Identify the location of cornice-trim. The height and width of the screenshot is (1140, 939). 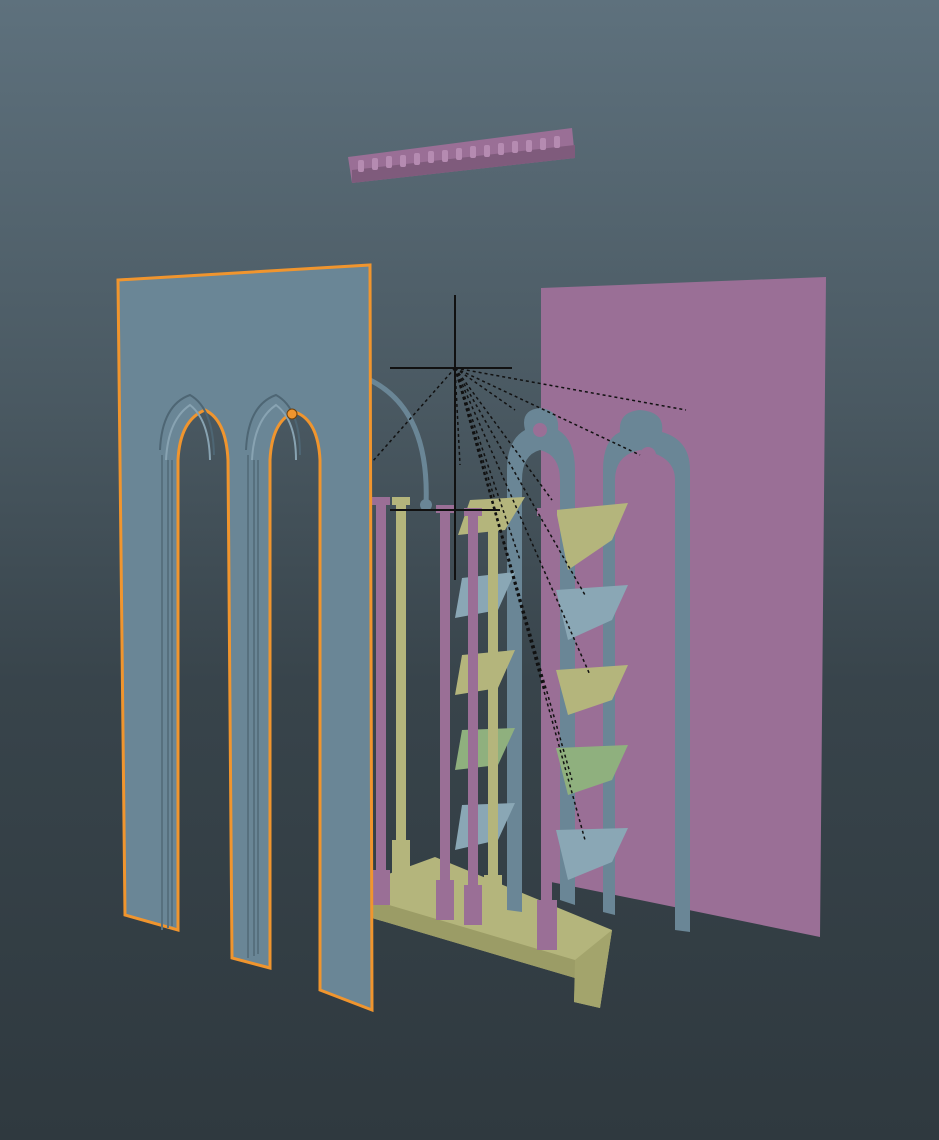
(461, 155).